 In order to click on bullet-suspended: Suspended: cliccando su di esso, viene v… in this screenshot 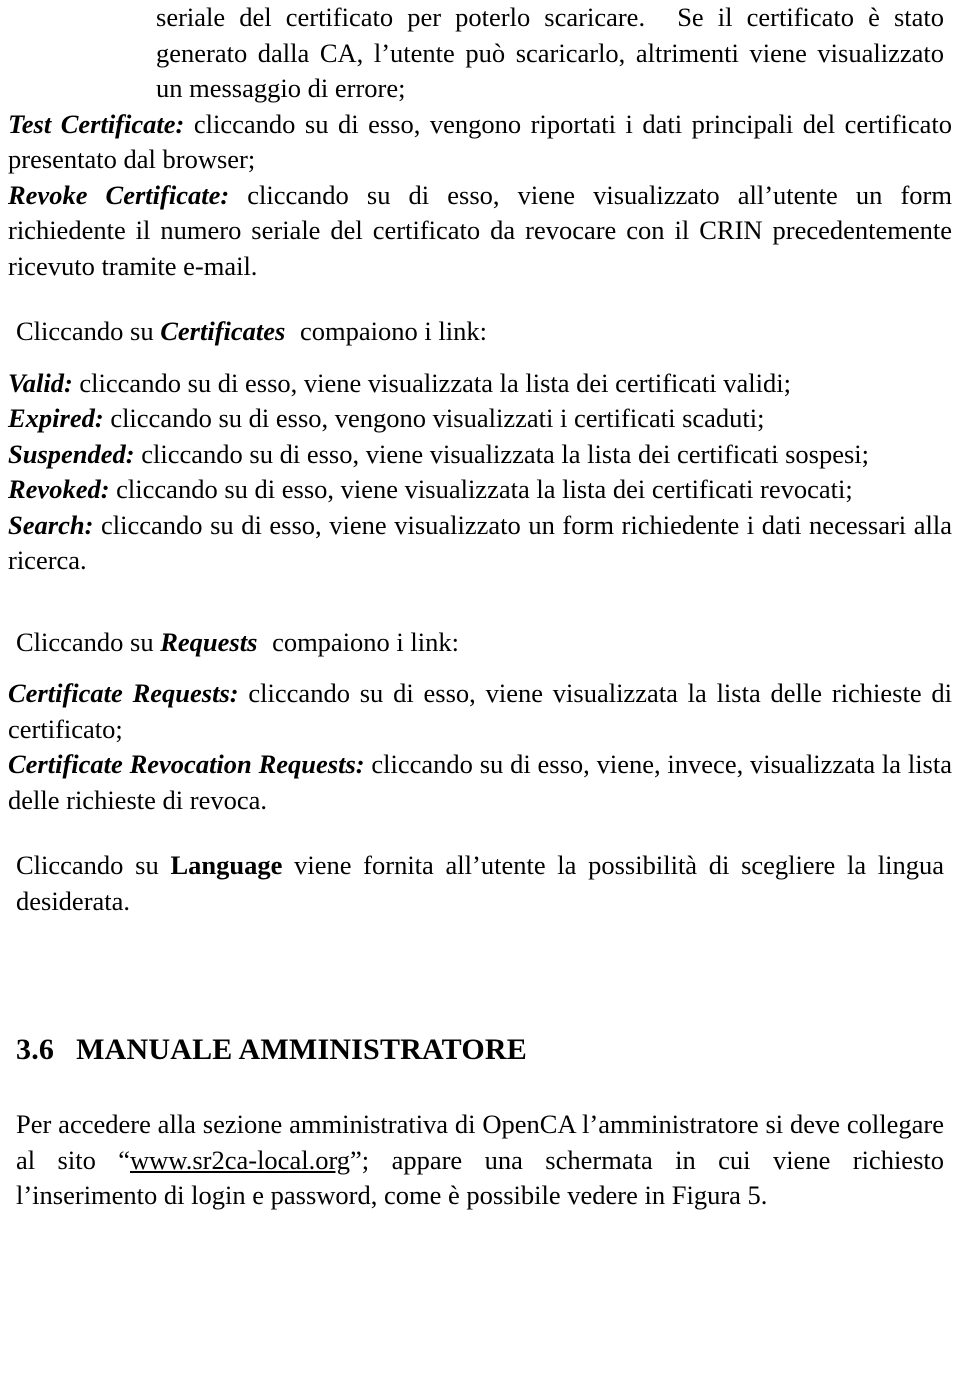, I will do `click(480, 455)`.